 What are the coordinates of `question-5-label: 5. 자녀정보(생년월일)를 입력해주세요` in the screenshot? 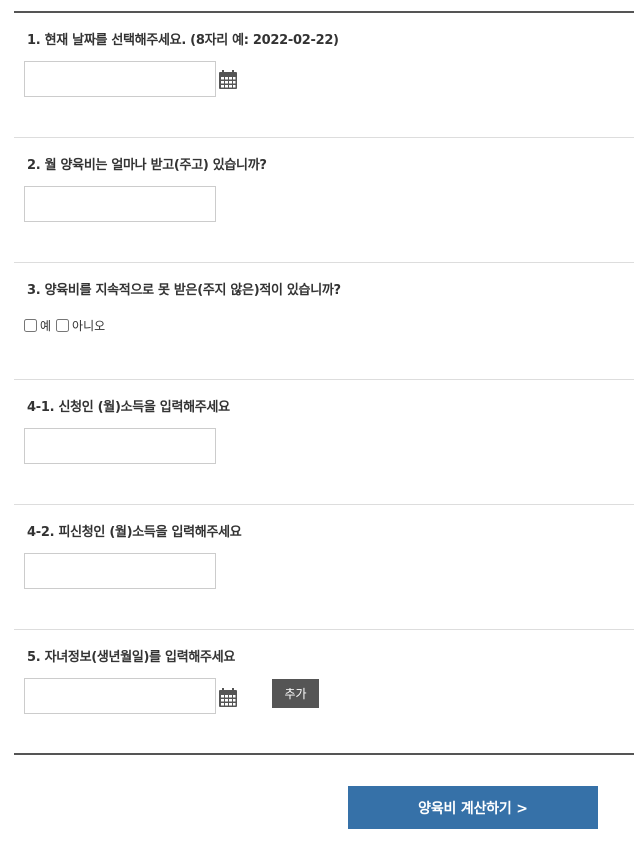 It's located at (131, 657).